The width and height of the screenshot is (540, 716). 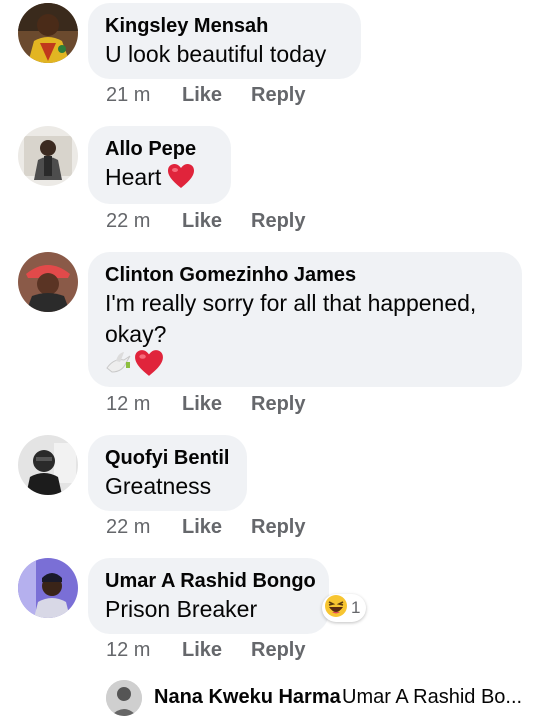 I want to click on comment-text: Greatness, so click(x=158, y=486).